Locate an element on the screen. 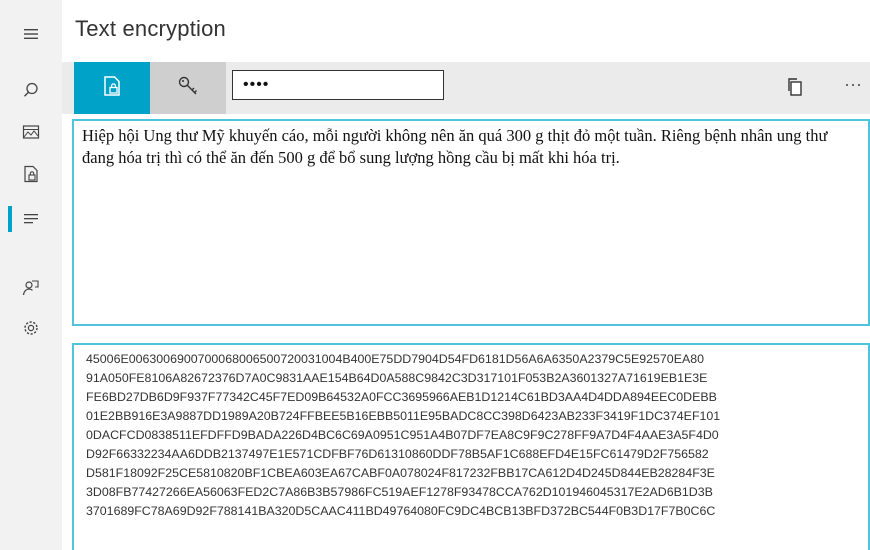 This screenshot has width=870, height=550. left-rail is located at coordinates (31, 275).